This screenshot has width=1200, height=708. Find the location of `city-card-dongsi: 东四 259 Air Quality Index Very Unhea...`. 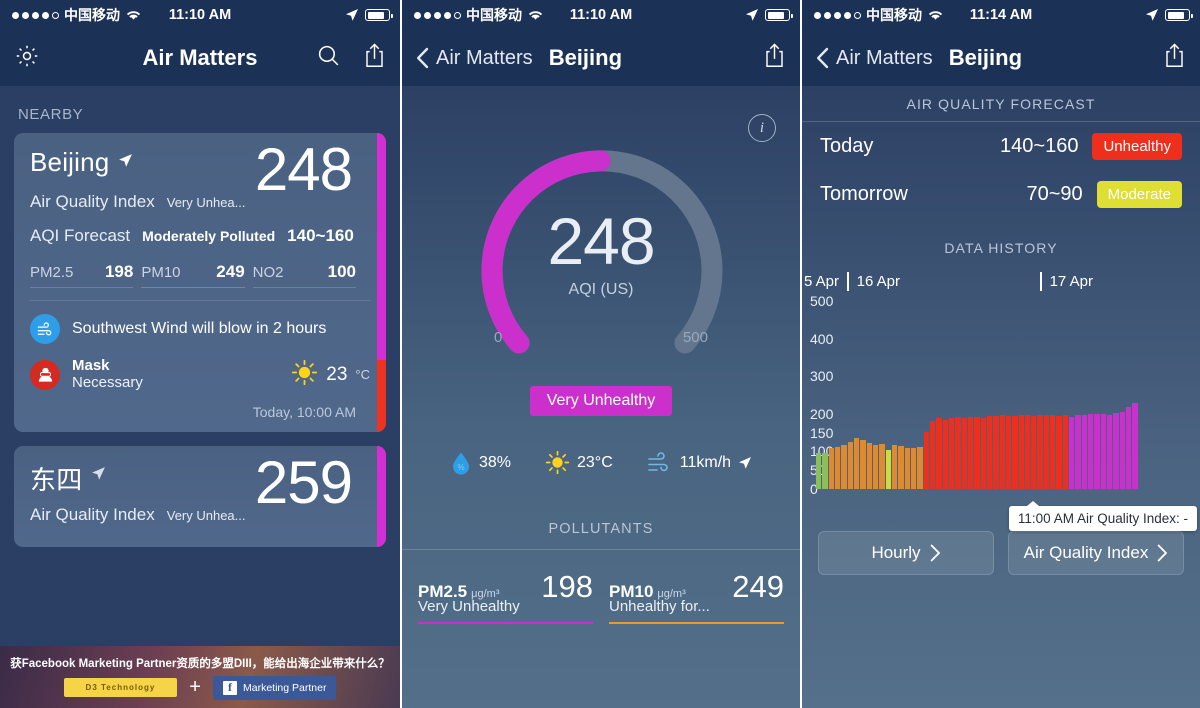

city-card-dongsi: 东四 259 Air Quality Index Very Unhea... is located at coordinates (200, 497).